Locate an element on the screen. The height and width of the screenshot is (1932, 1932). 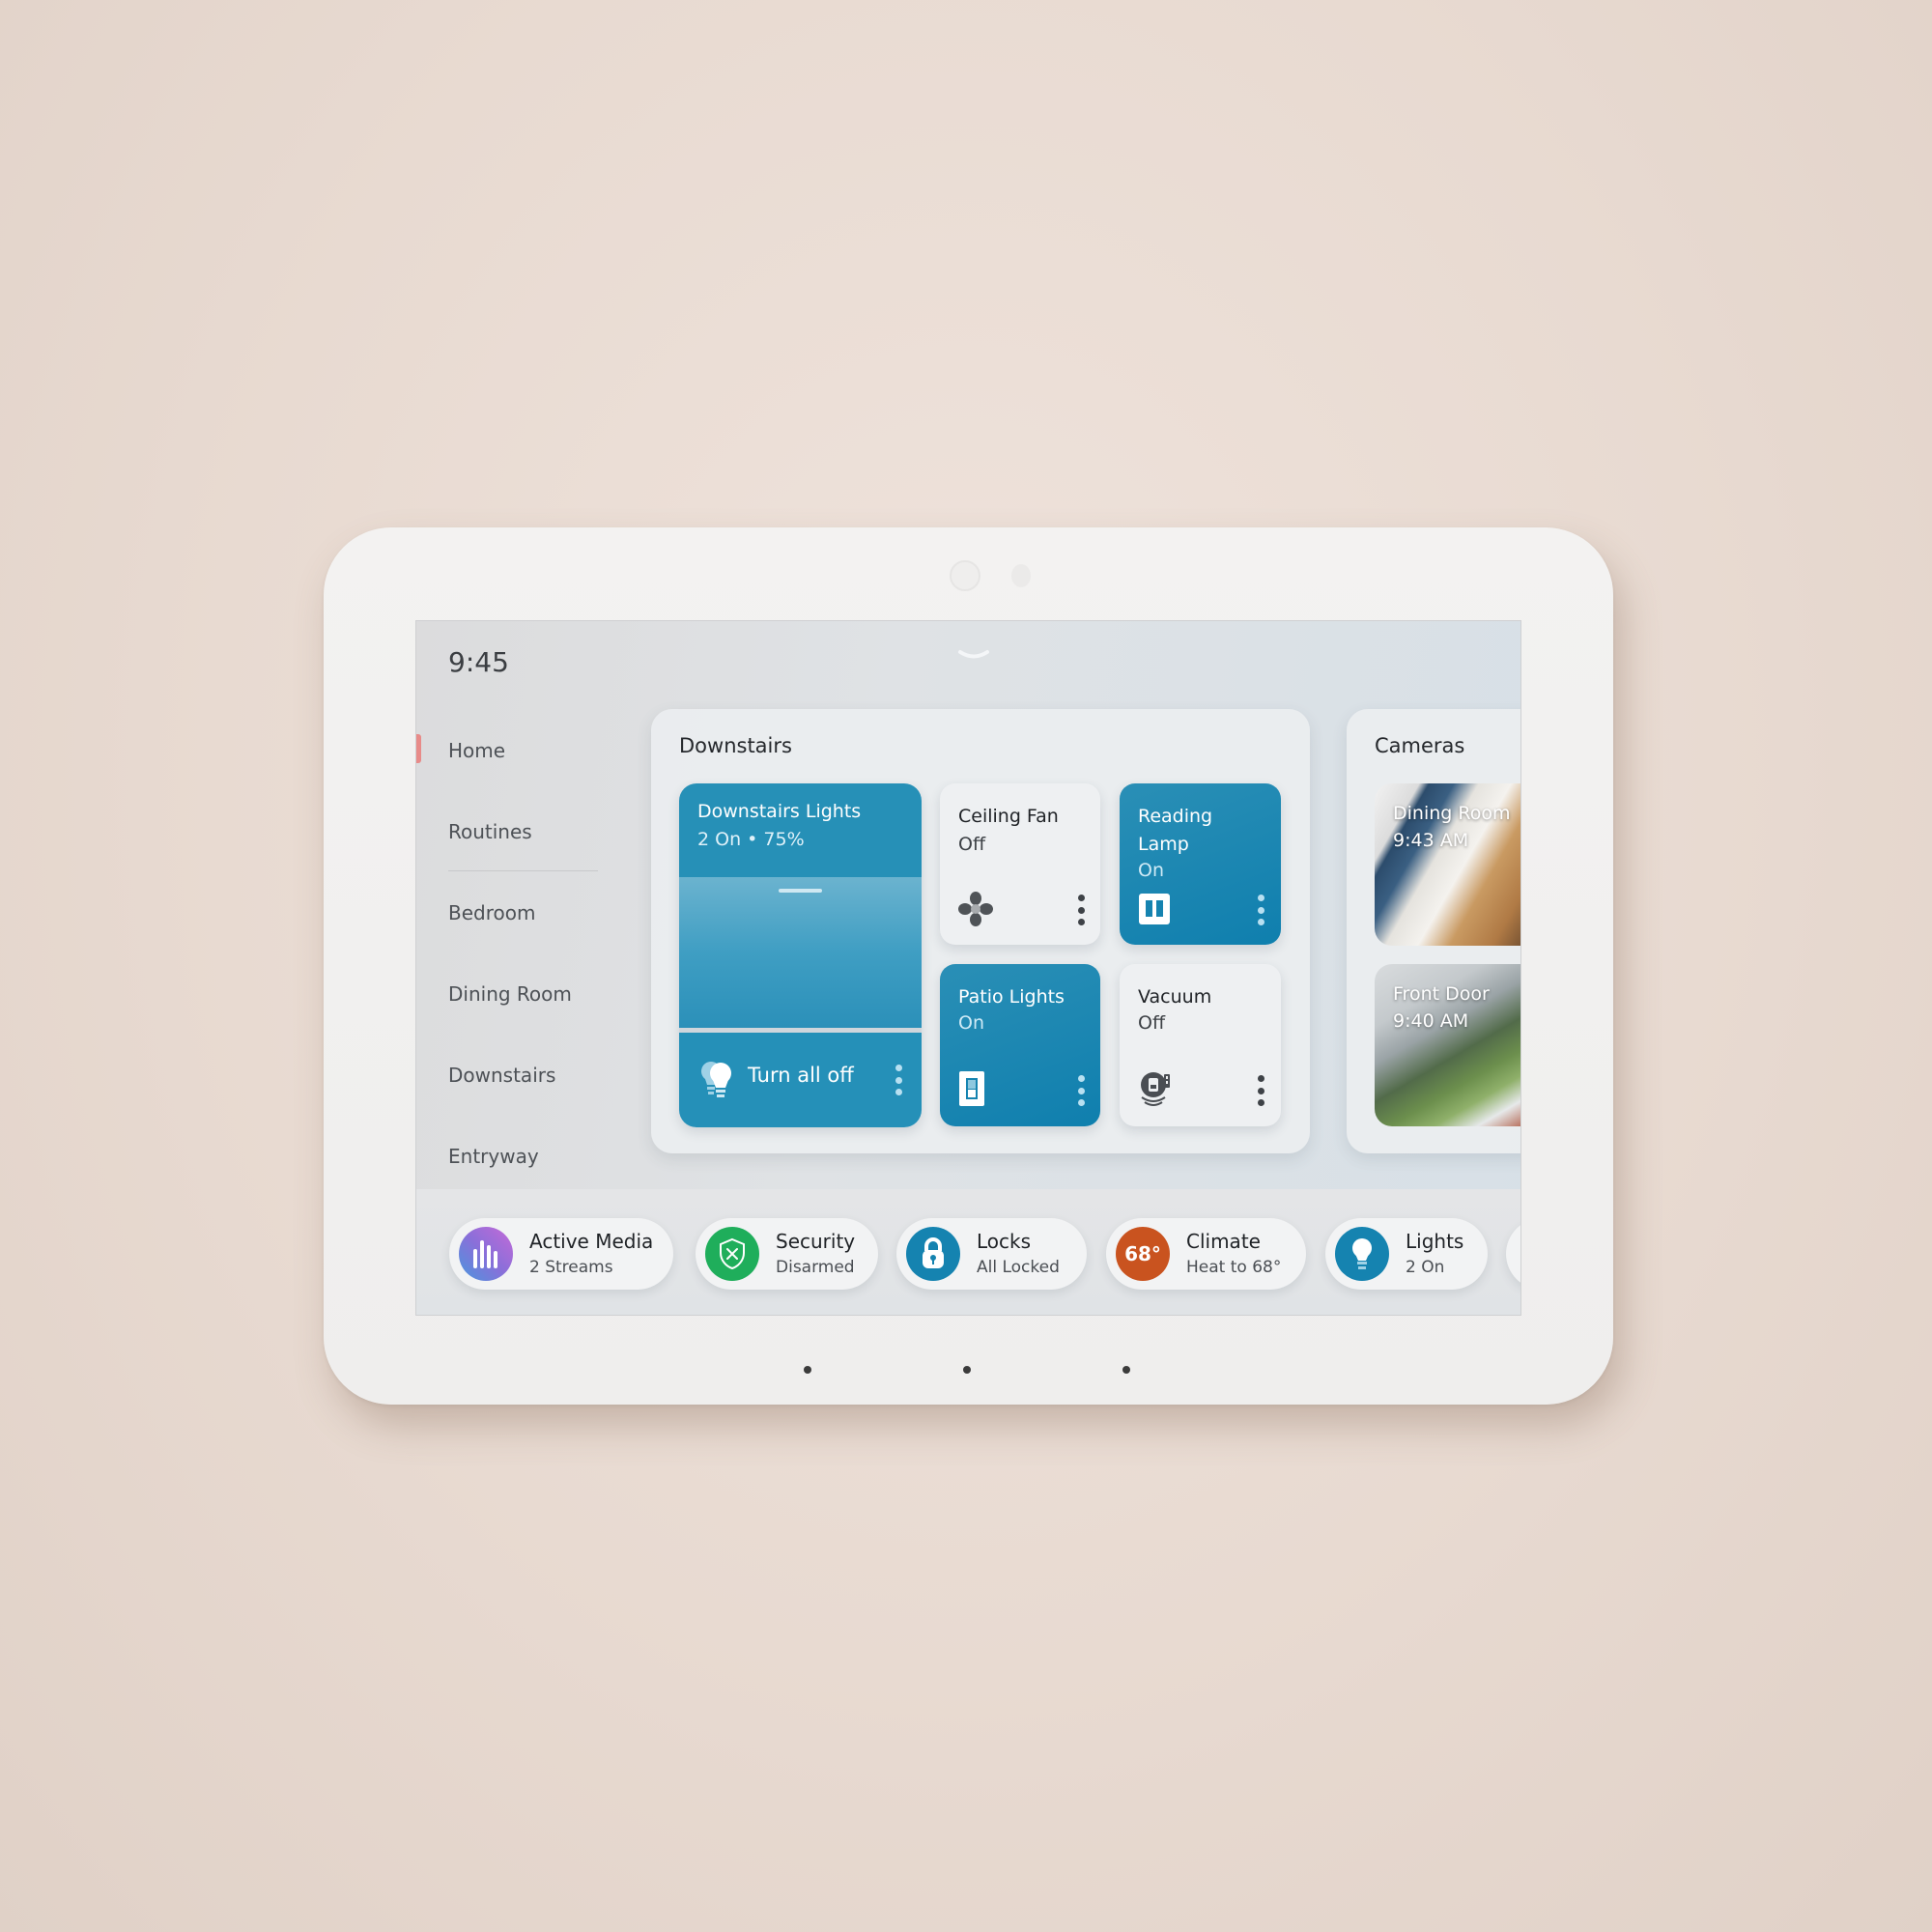
camera-lens is located at coordinates (965, 575).